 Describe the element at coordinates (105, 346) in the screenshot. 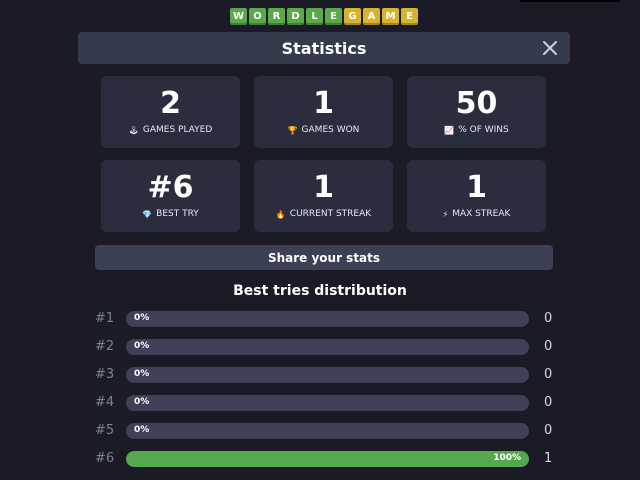

I see `try-index-label: #2` at that location.